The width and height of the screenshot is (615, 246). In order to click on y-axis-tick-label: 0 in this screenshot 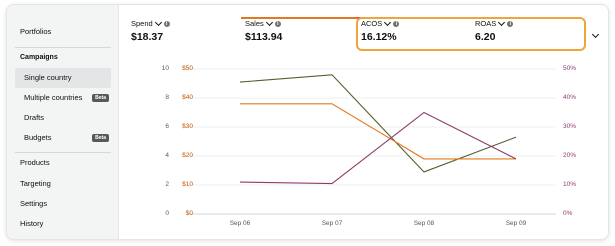, I will do `click(167, 213)`.